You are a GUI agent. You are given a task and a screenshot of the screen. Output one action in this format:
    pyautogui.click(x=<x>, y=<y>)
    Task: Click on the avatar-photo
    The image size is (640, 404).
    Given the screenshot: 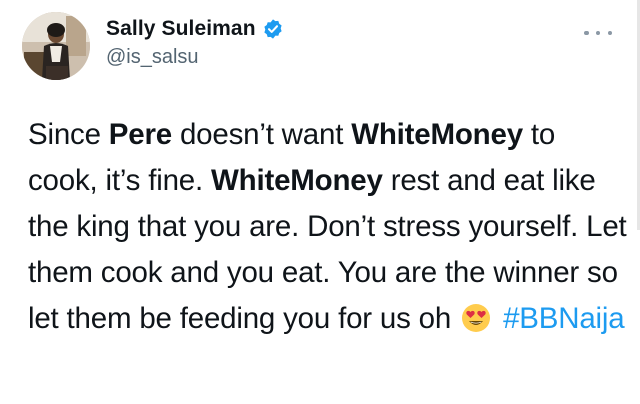 What is the action you would take?
    pyautogui.click(x=56, y=46)
    